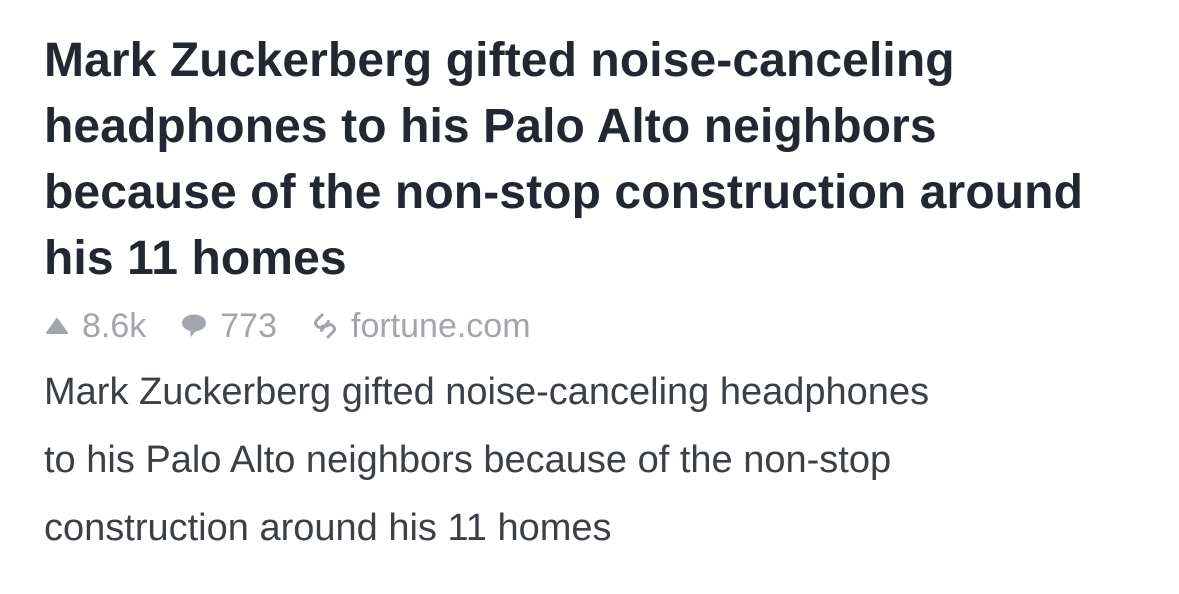 This screenshot has width=1179, height=594. What do you see at coordinates (441, 326) in the screenshot?
I see `source-domain: fortune.com` at bounding box center [441, 326].